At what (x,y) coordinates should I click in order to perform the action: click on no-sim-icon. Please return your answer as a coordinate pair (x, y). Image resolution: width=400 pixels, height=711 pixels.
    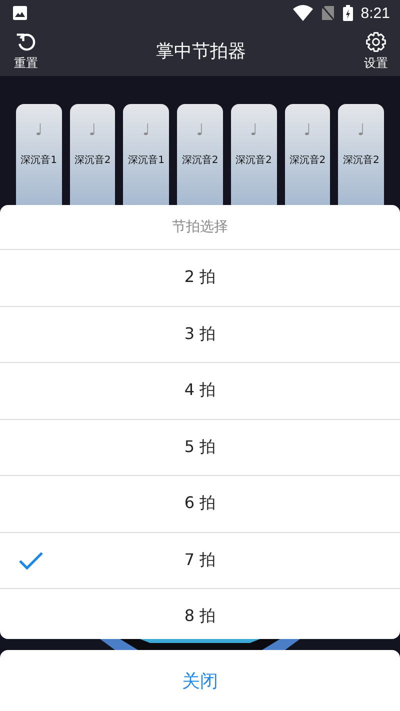
    Looking at the image, I should click on (327, 13).